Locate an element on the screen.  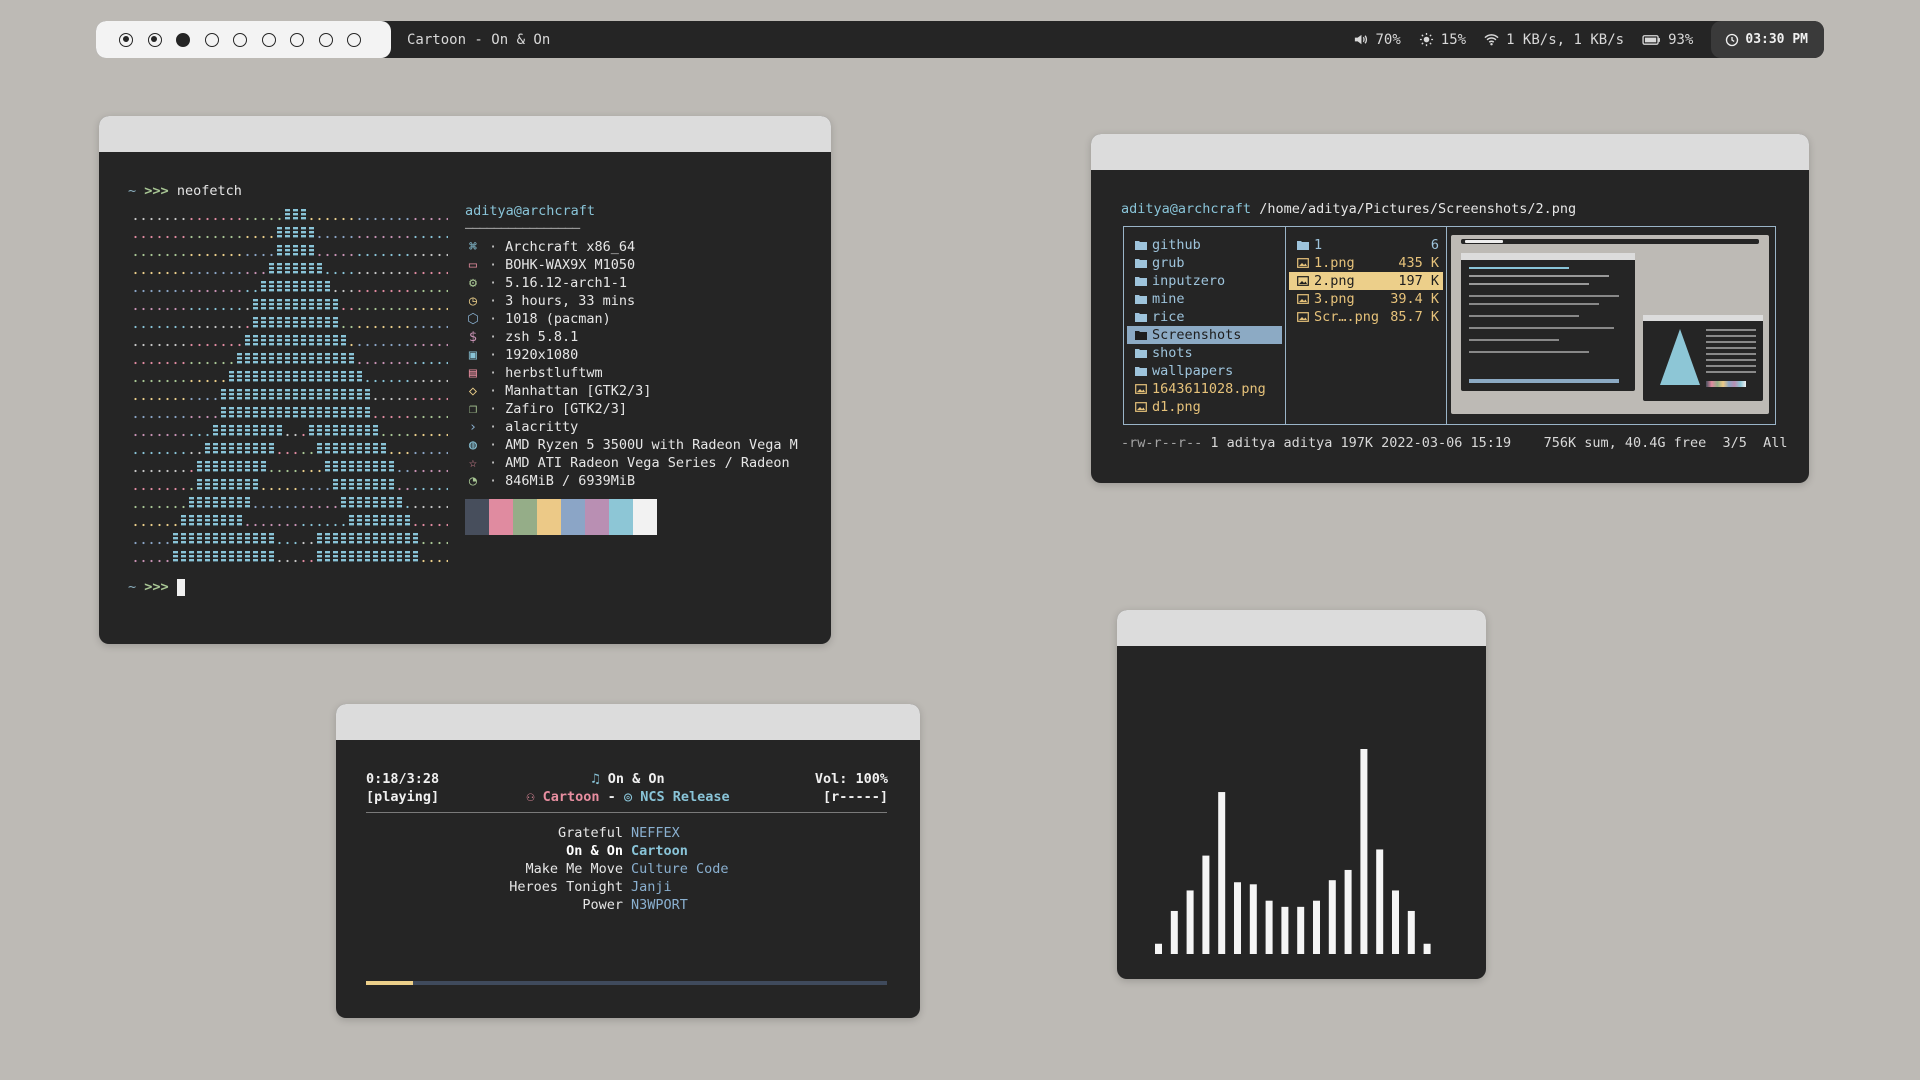
palette-swatch is located at coordinates (525, 517).